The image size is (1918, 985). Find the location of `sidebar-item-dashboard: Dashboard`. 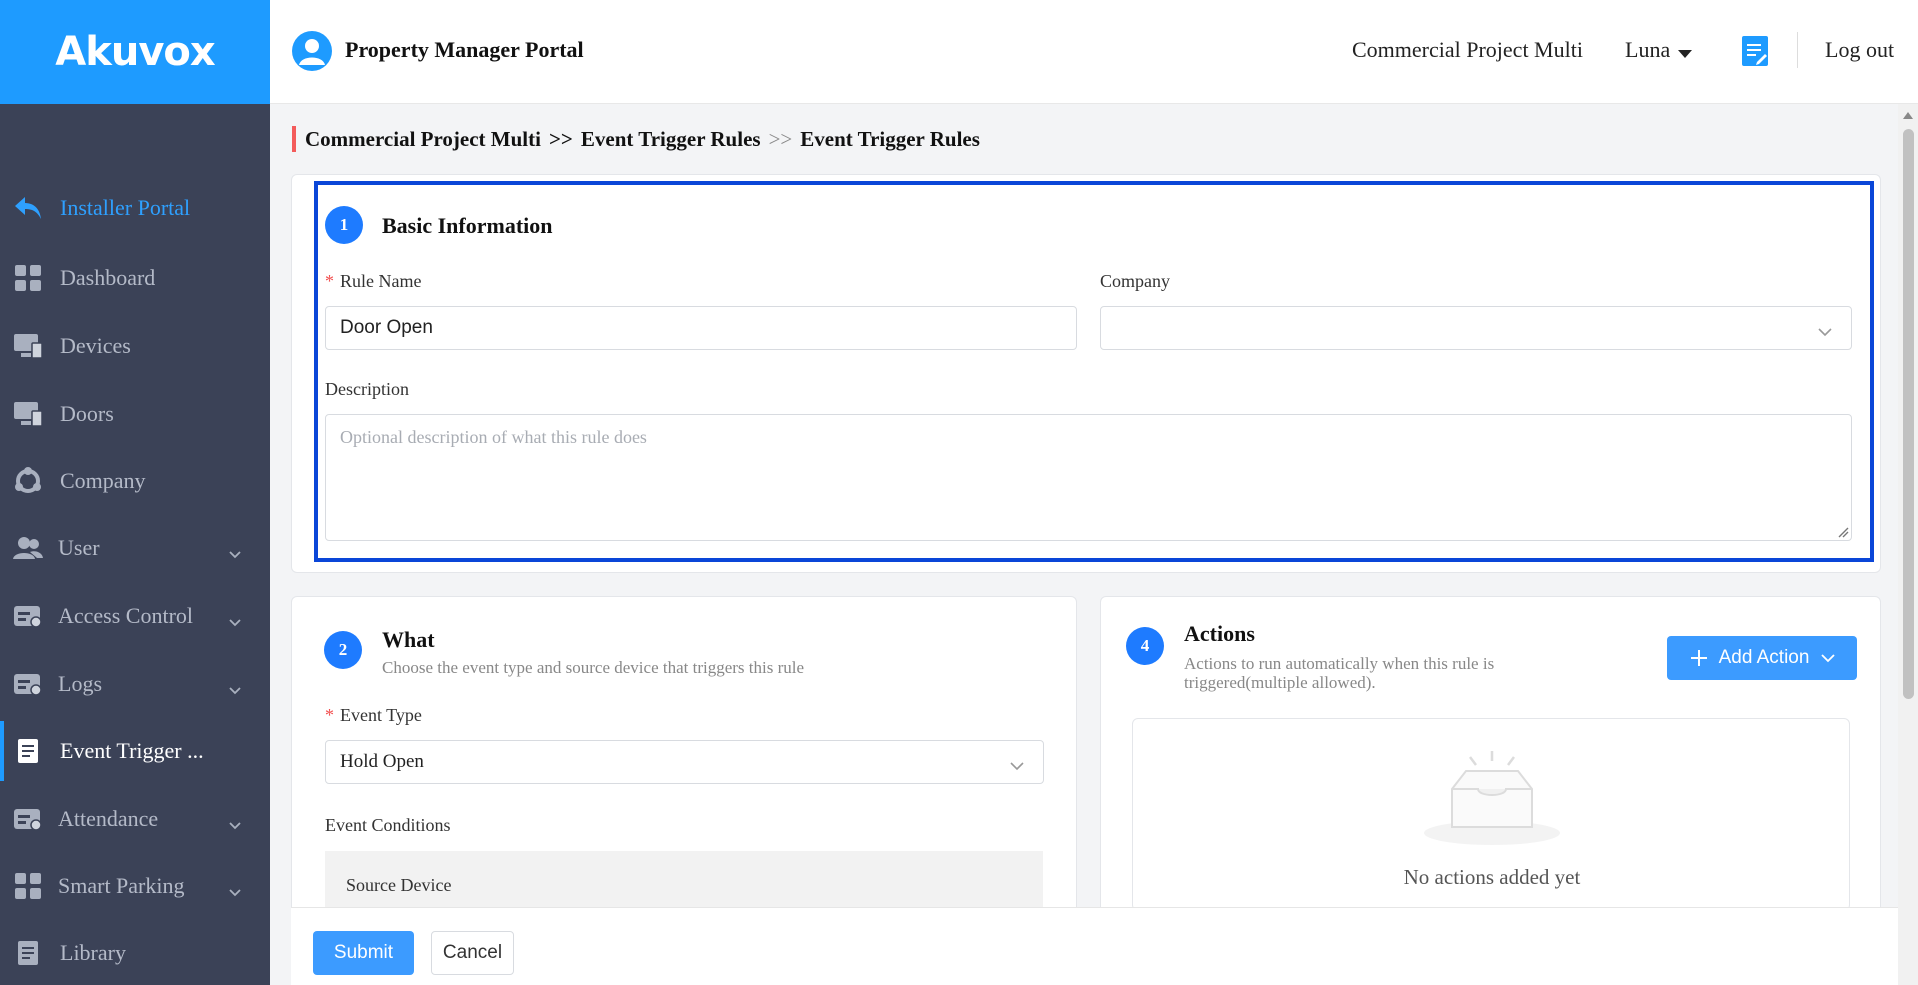

sidebar-item-dashboard: Dashboard is located at coordinates (135, 278).